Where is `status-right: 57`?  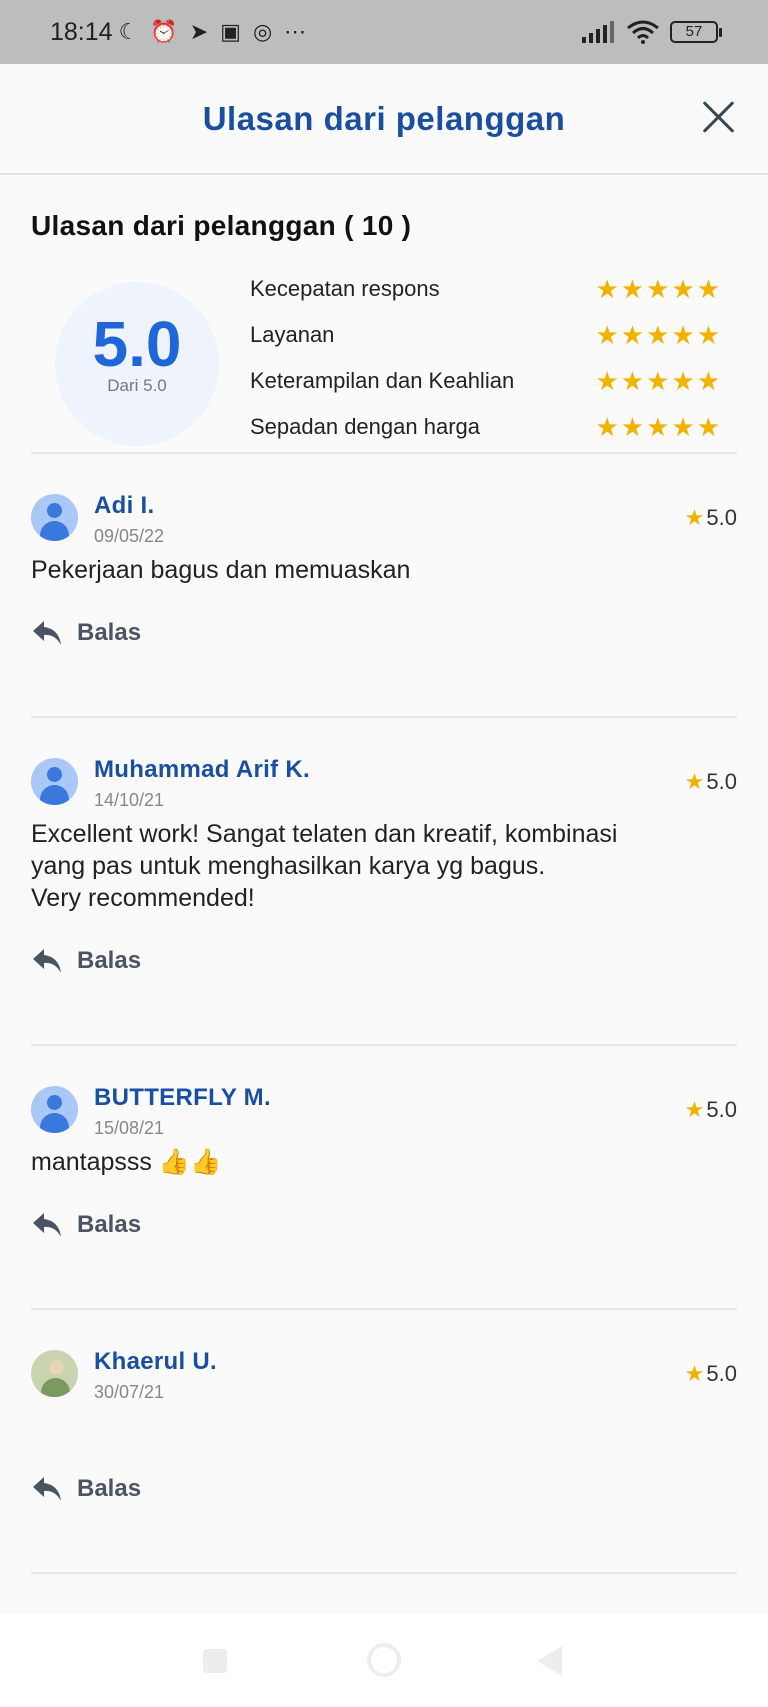
status-right: 57 is located at coordinates (652, 32).